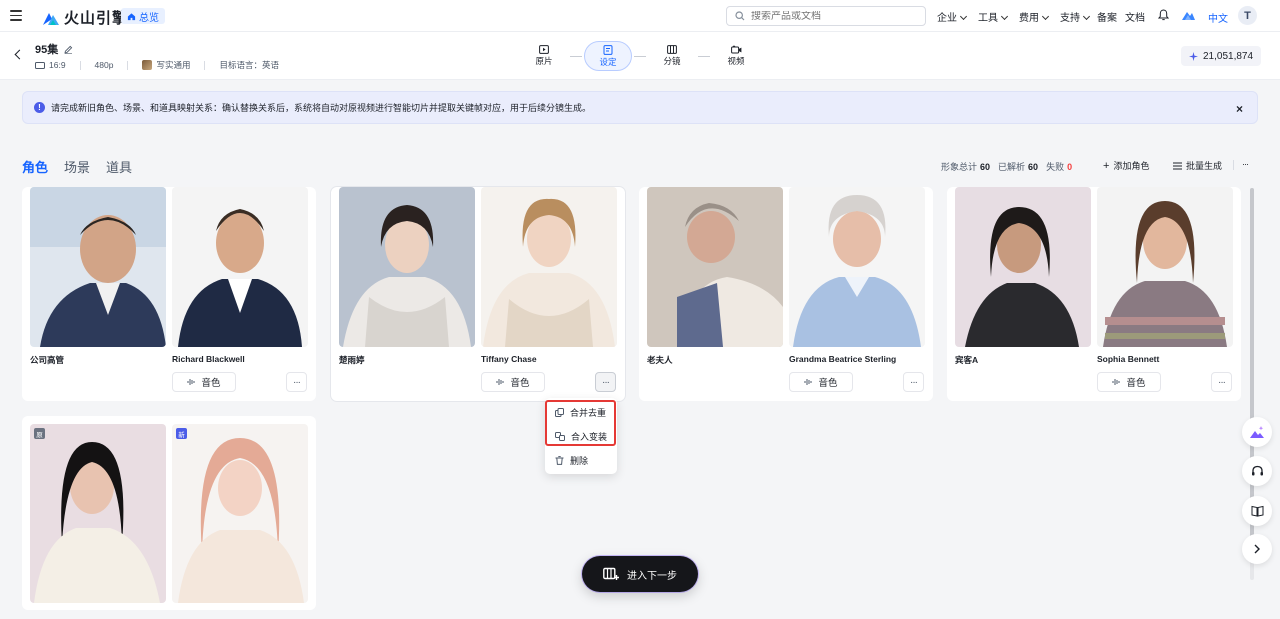  I want to click on search-box, so click(826, 16).